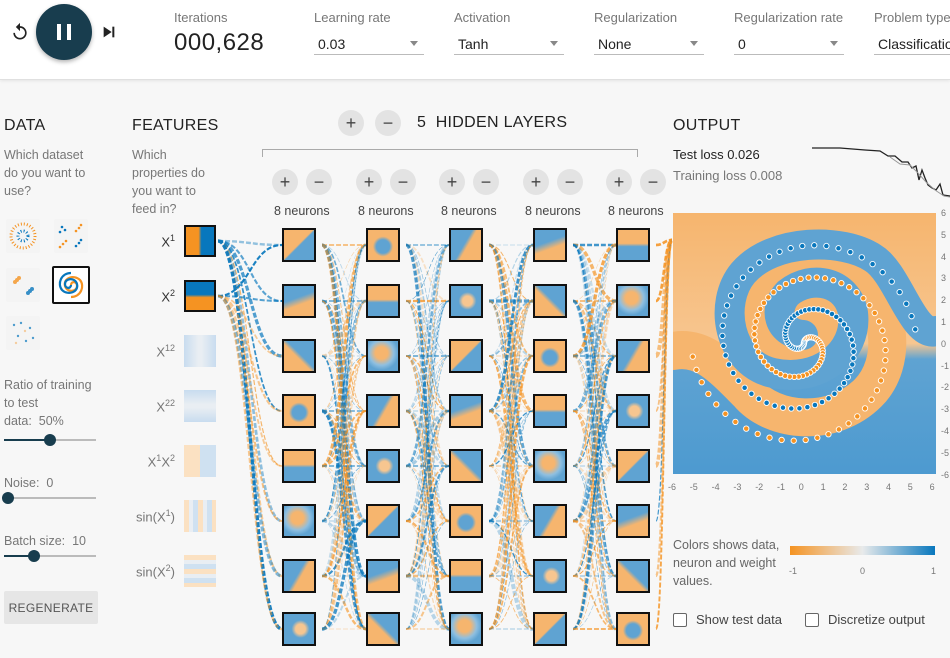 This screenshot has height=658, width=950. What do you see at coordinates (299, 245) in the screenshot?
I see `neuron-l1-n1` at bounding box center [299, 245].